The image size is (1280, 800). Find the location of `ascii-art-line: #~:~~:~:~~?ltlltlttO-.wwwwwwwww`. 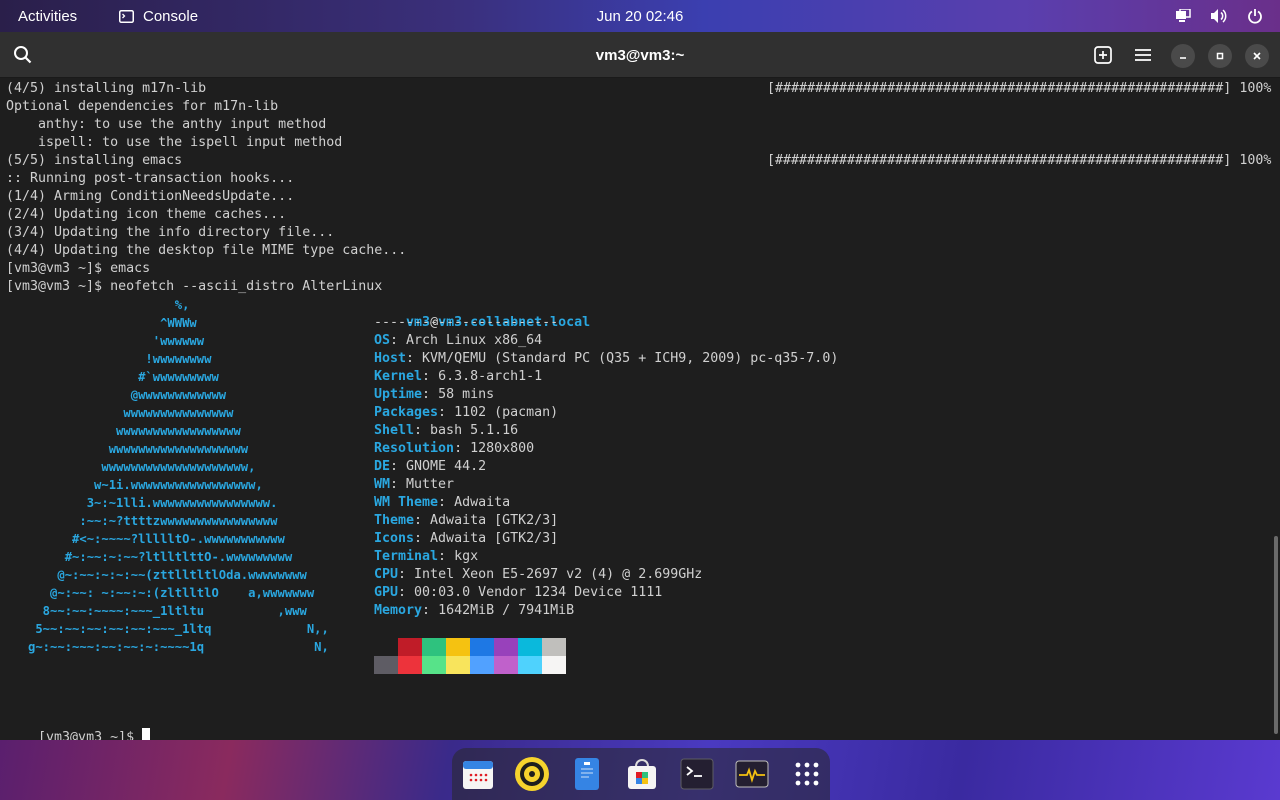

ascii-art-line: #~:~~:~:~~?ltlltlttO-.wwwwwwwww is located at coordinates (149, 557).